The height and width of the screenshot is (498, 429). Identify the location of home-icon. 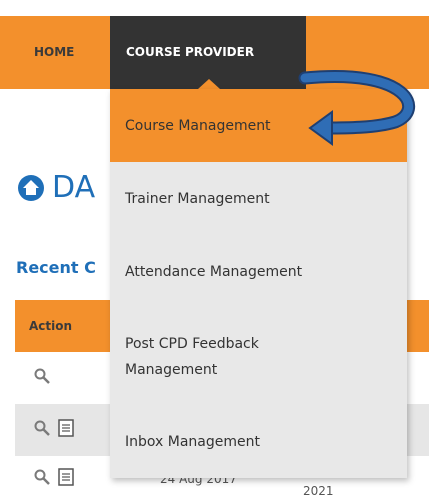
(31, 187).